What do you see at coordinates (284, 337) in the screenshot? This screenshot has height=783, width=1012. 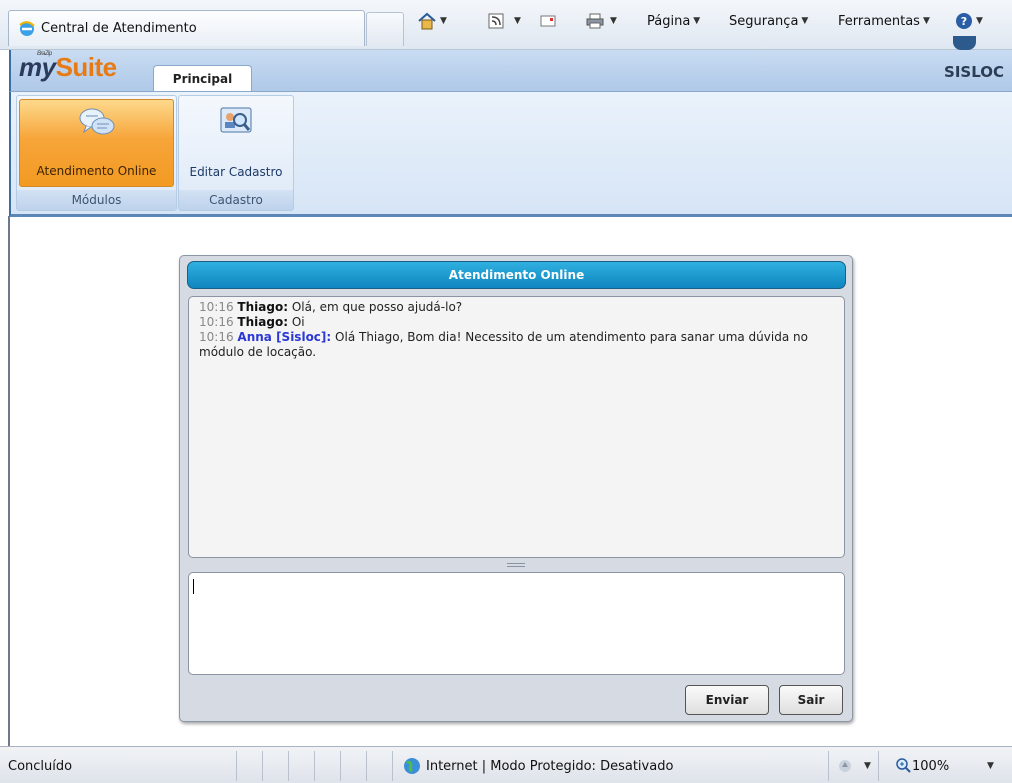 I see `message-user: Anna [Sisloc]:` at bounding box center [284, 337].